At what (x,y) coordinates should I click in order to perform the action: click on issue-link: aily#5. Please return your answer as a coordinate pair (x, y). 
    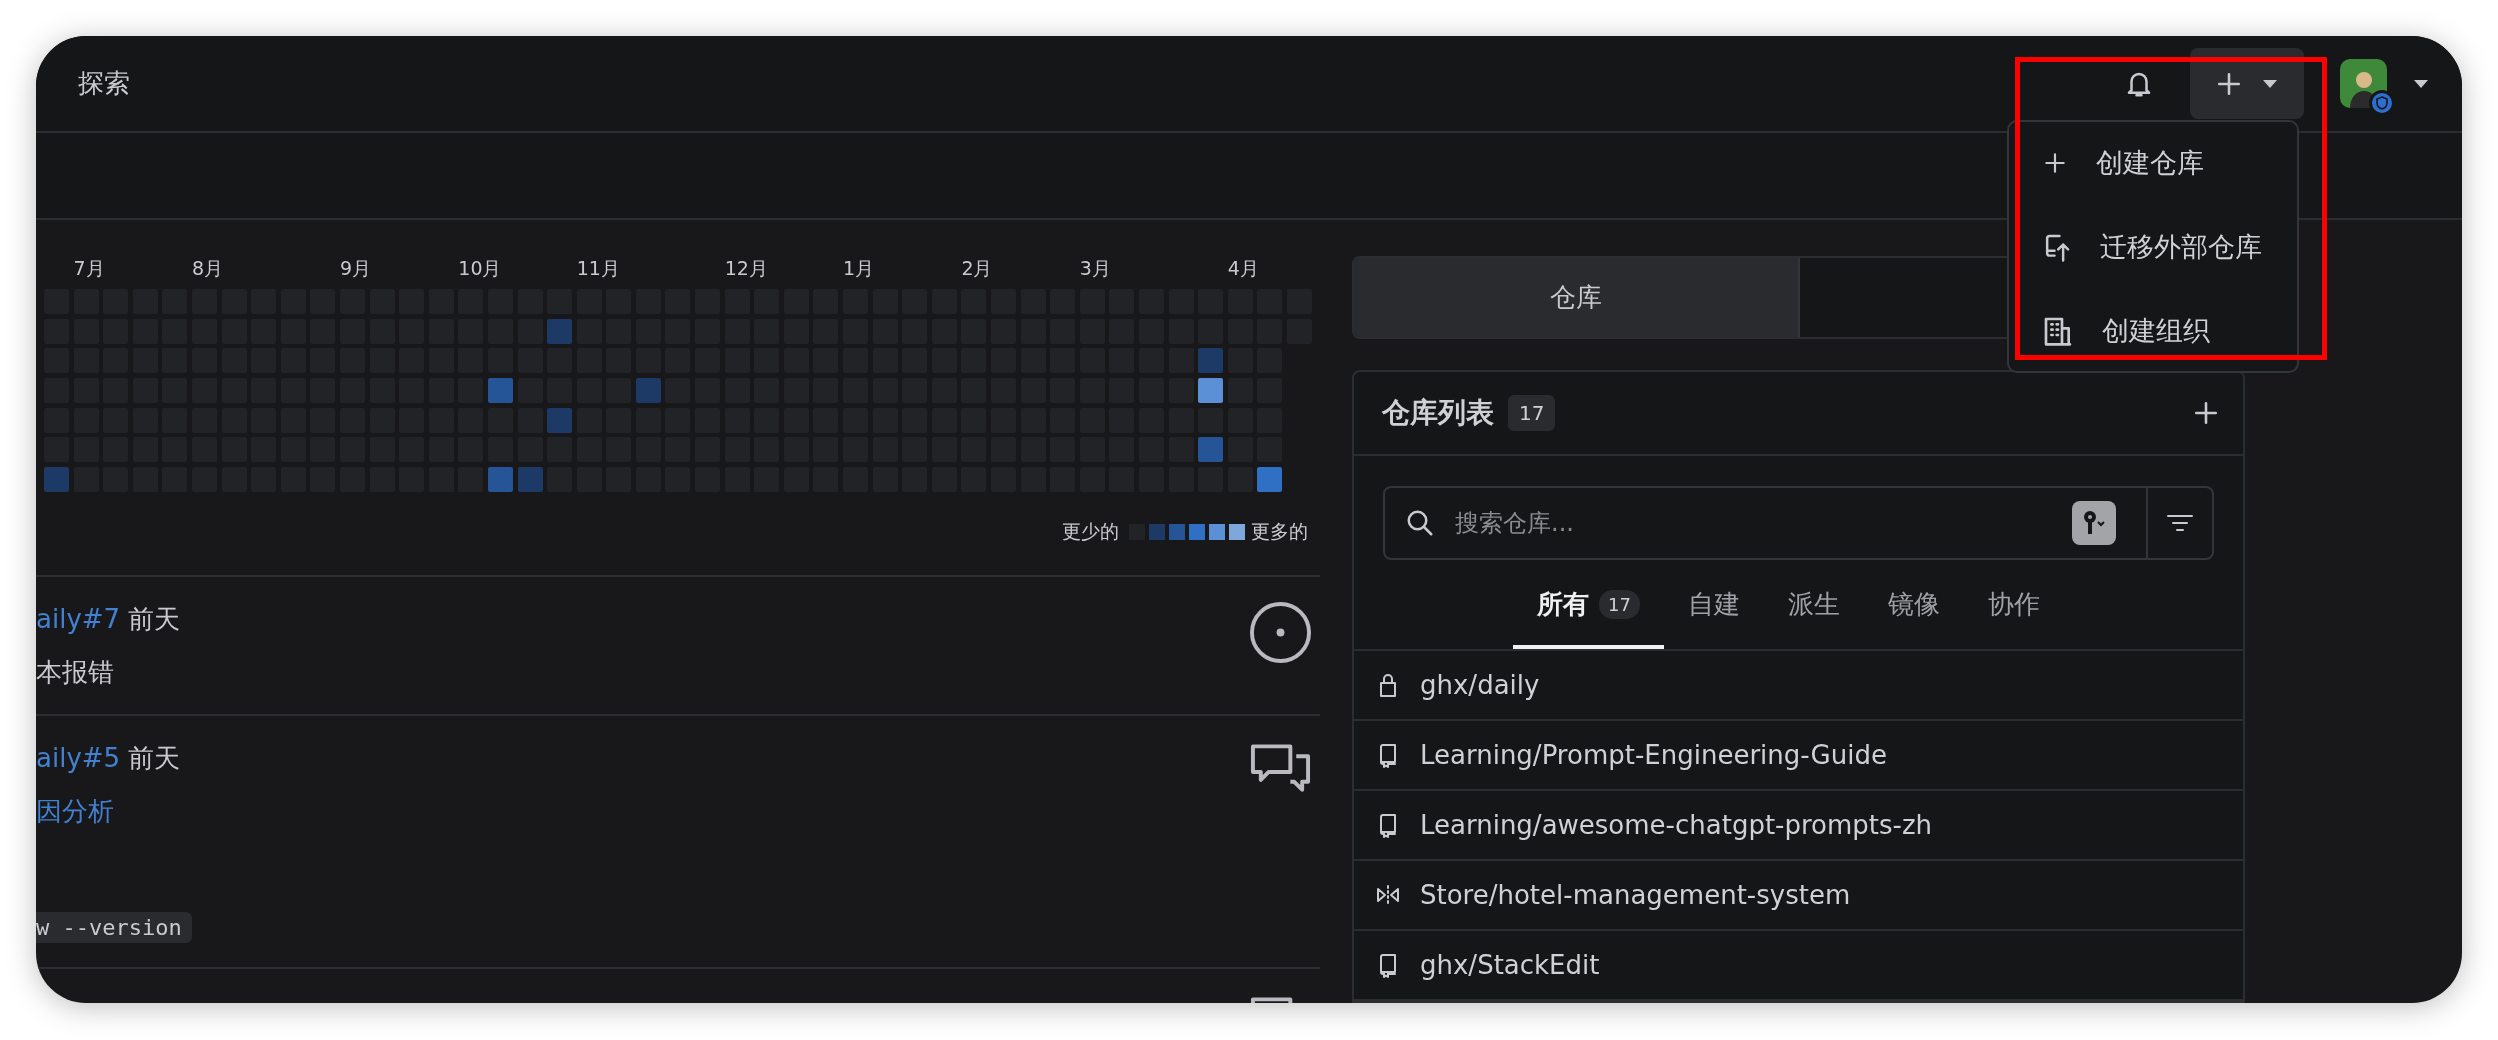
    Looking at the image, I should click on (78, 758).